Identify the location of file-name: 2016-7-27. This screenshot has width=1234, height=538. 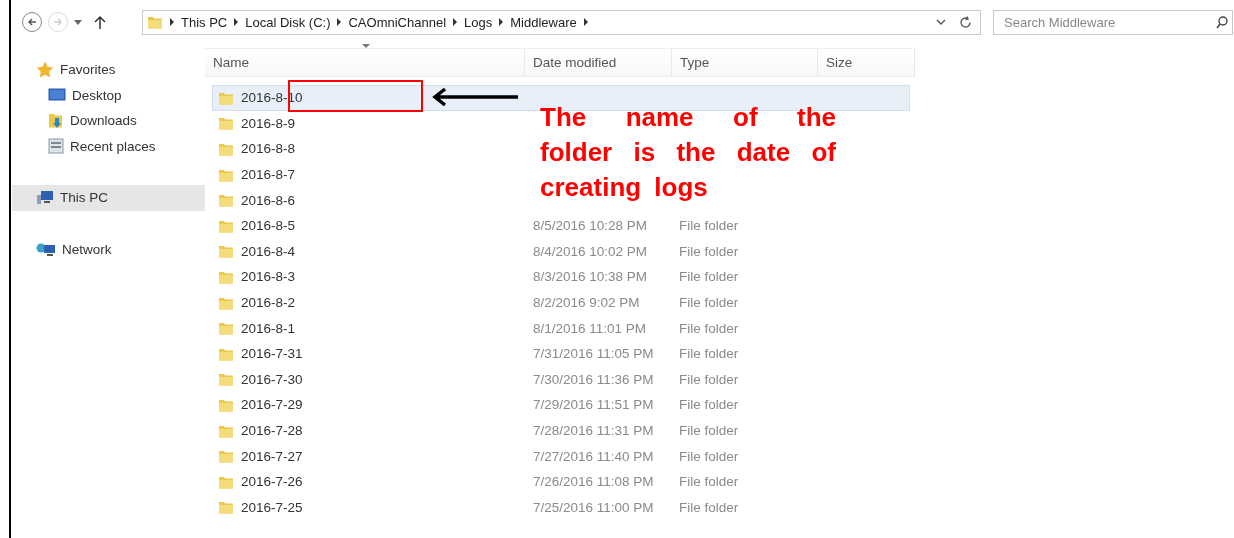
(272, 456).